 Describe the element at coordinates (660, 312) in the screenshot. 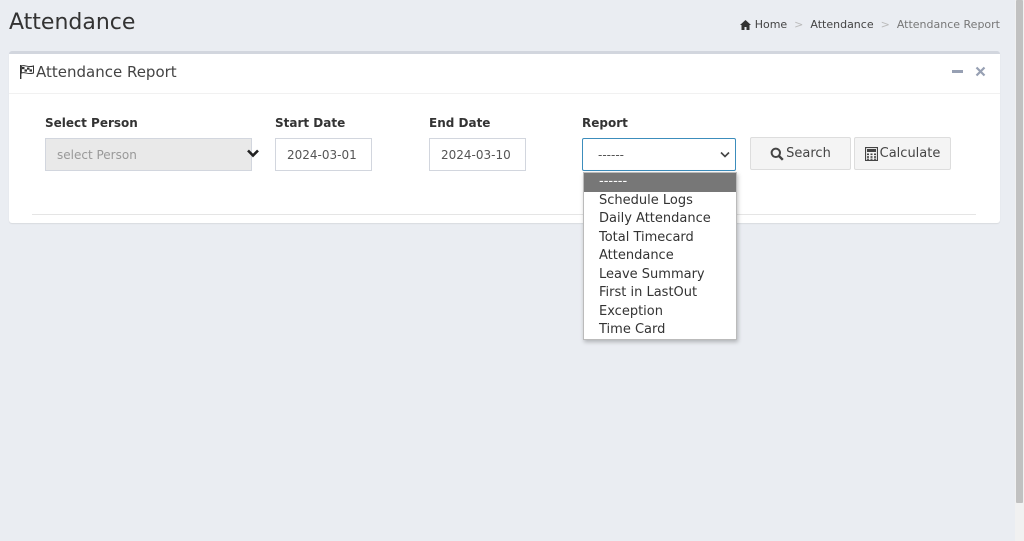

I see `report-option: Exception` at that location.